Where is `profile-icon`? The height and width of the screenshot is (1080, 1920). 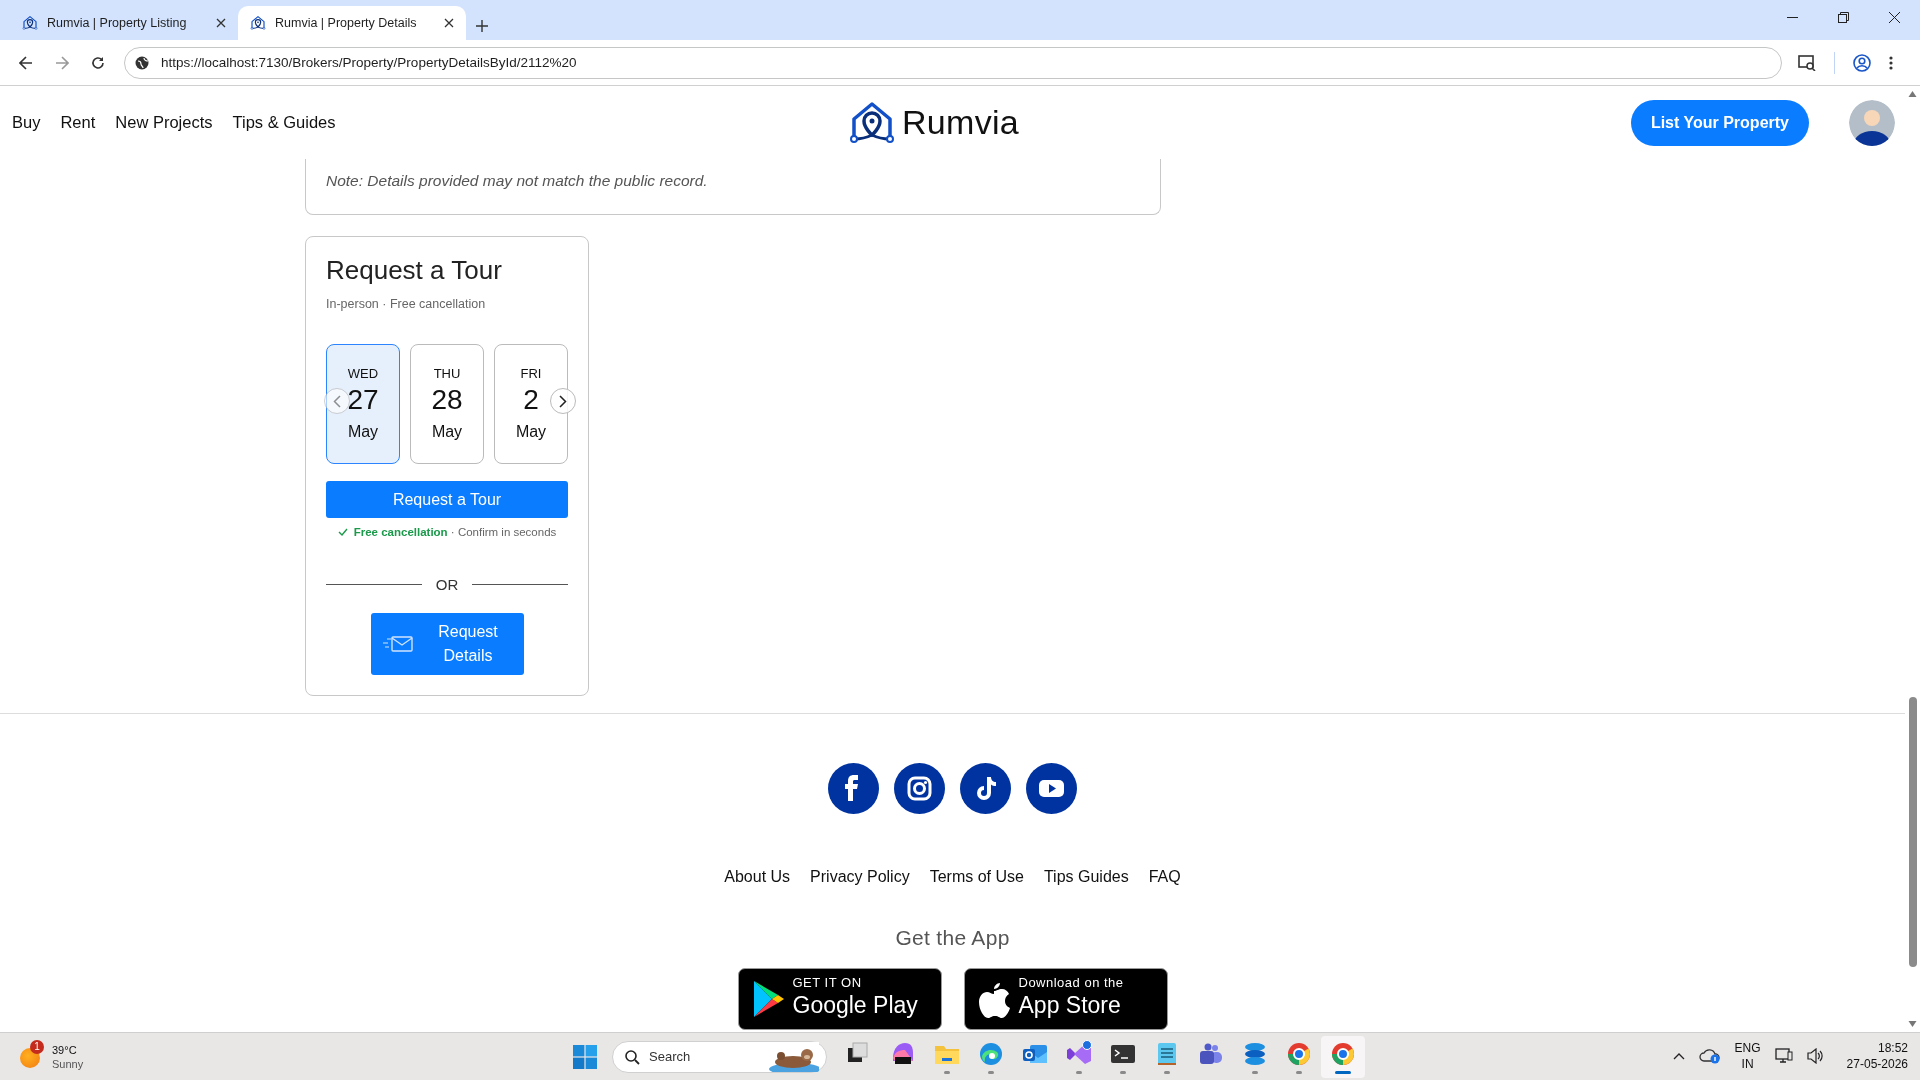
profile-icon is located at coordinates (1862, 62).